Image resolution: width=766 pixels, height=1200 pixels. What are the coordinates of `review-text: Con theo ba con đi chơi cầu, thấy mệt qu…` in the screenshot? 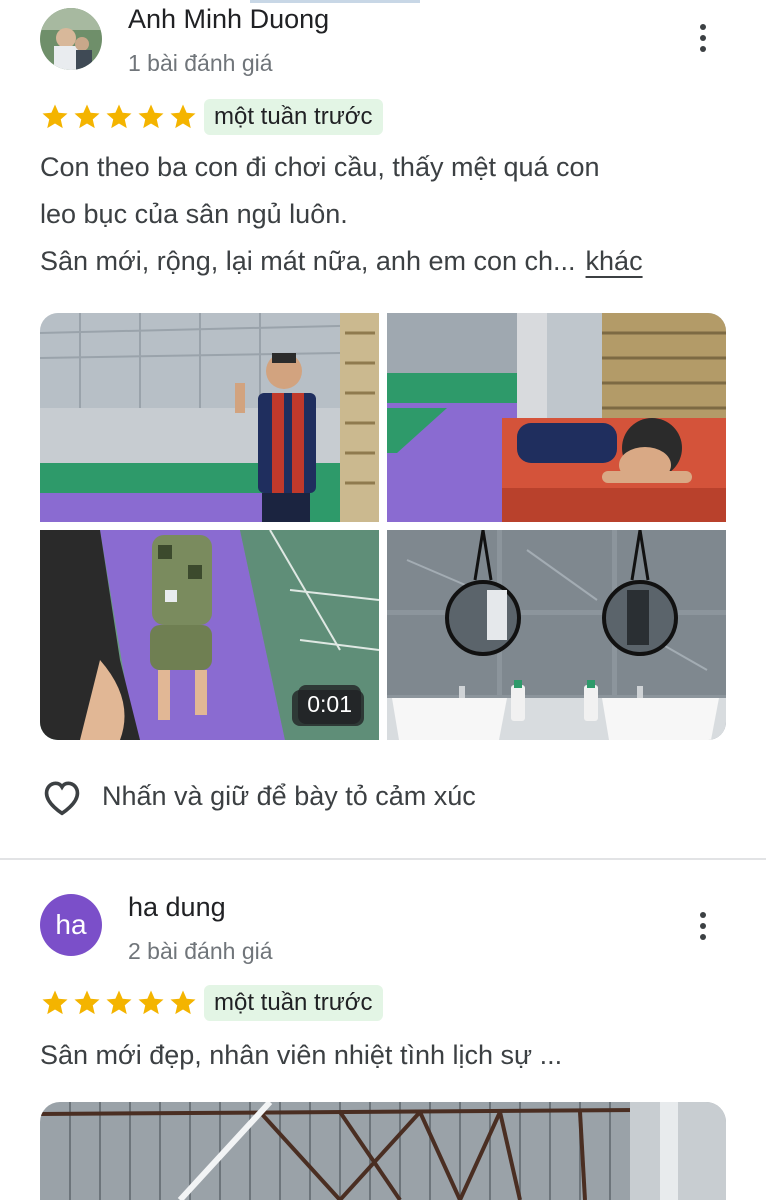 It's located at (385, 214).